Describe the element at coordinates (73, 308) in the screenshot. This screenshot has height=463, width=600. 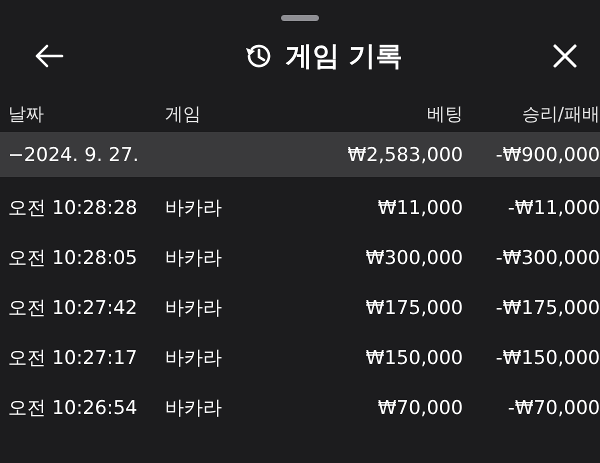
I see `time-text: 오전 10:27:42` at that location.